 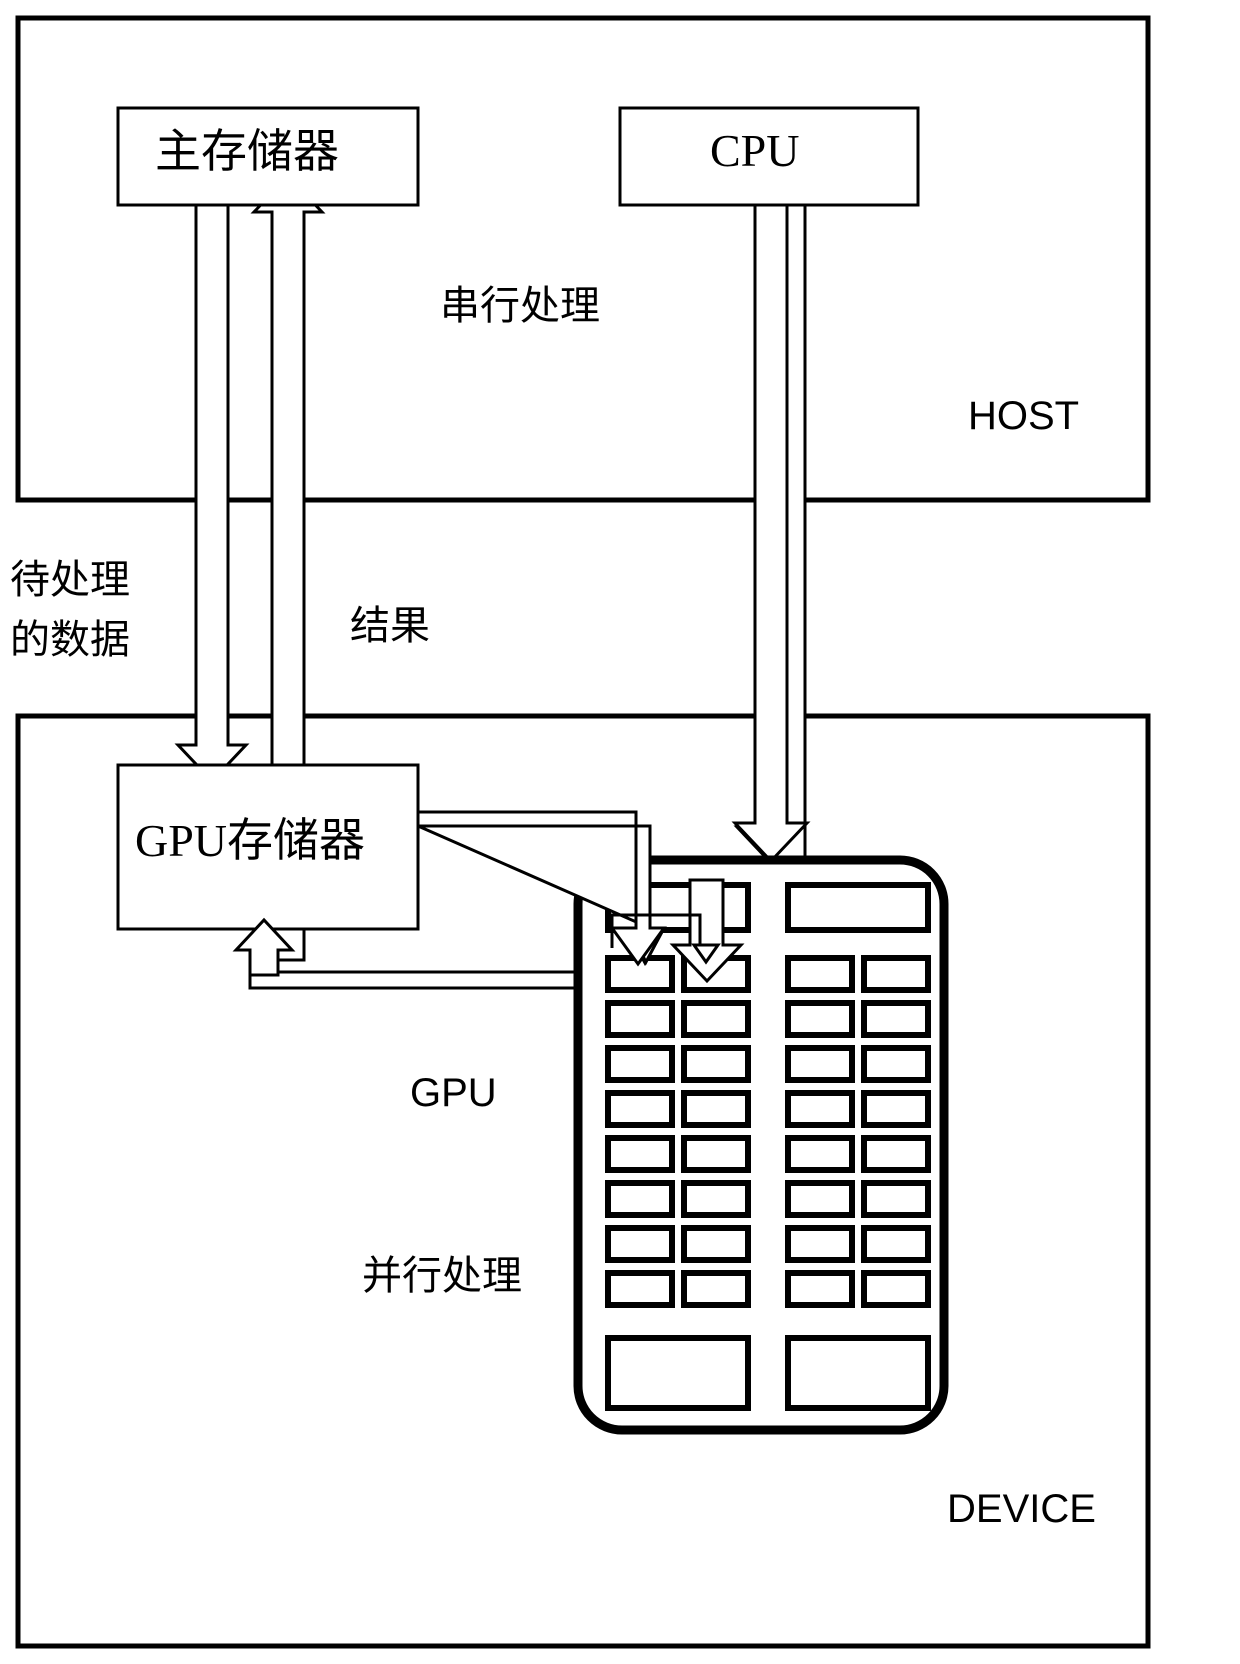 What do you see at coordinates (70, 580) in the screenshot?
I see `pending-data-label-line1: 待处理` at bounding box center [70, 580].